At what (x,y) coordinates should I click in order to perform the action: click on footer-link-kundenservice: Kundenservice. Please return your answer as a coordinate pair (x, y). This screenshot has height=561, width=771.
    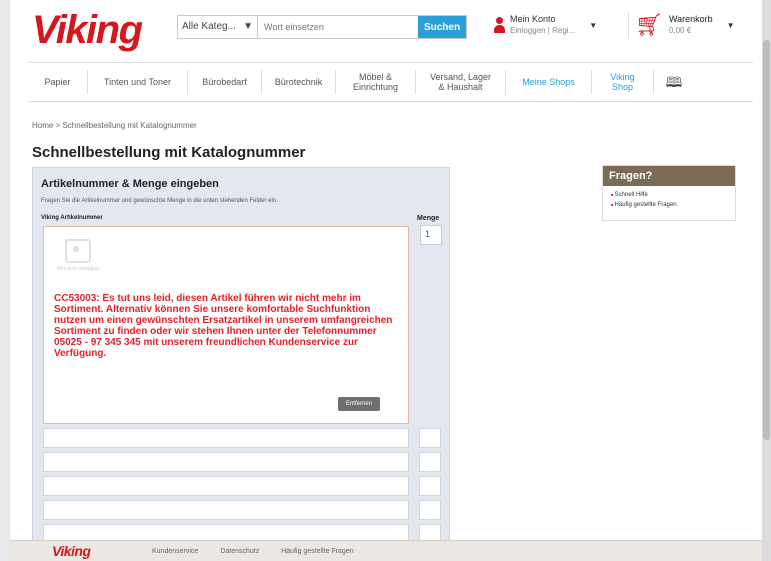
    Looking at the image, I should click on (175, 551).